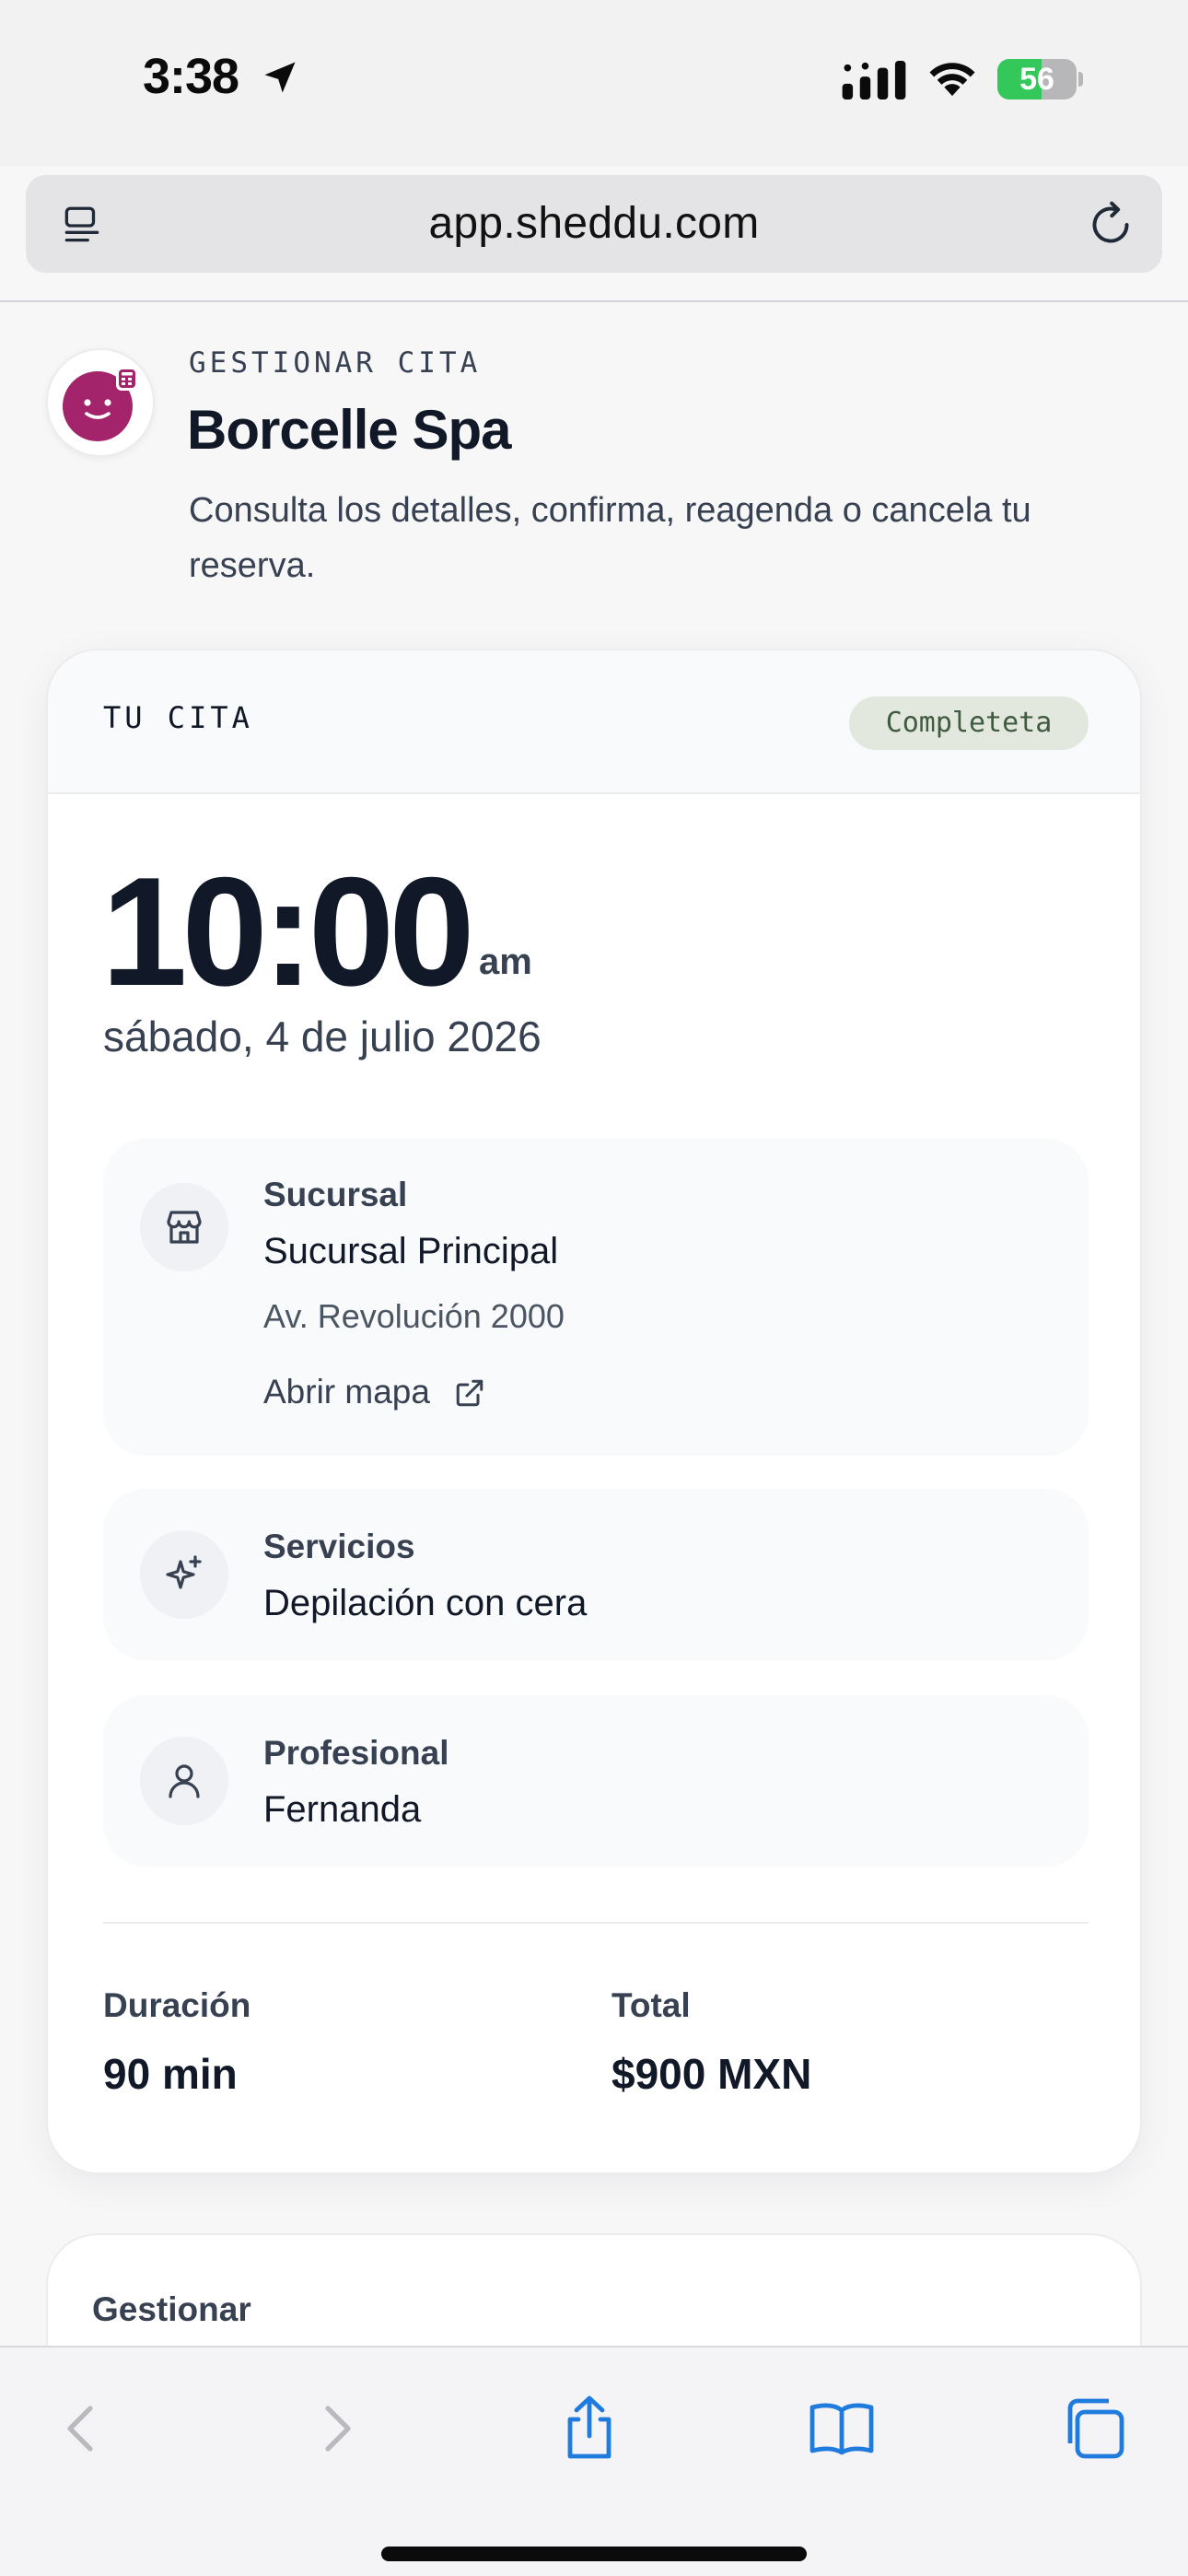  I want to click on services-label: Servicios, so click(339, 1546).